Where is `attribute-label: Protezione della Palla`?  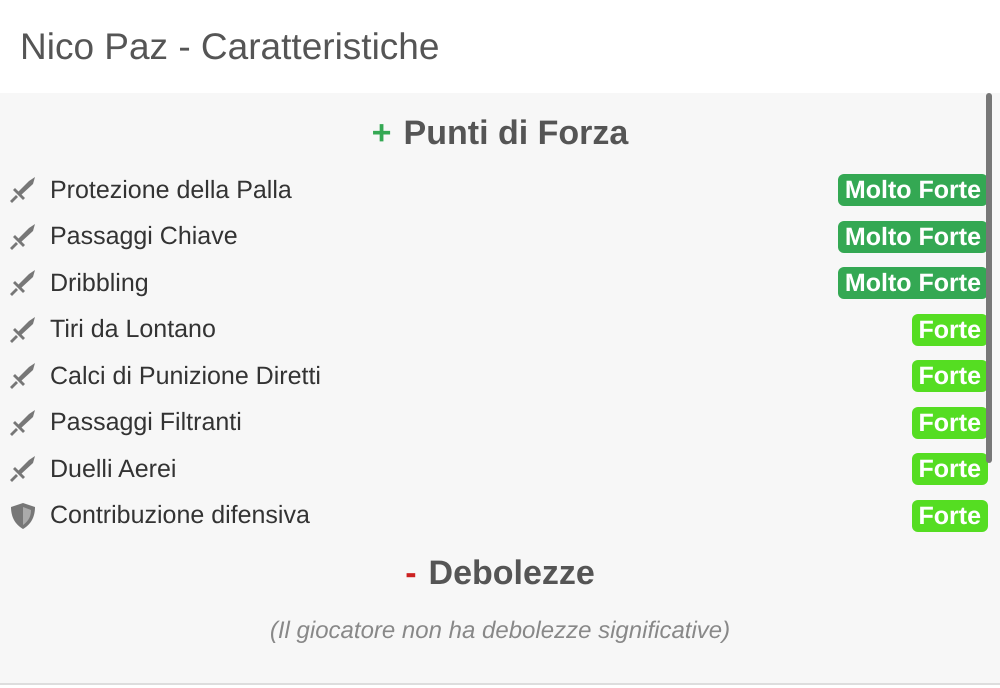 attribute-label: Protezione della Palla is located at coordinates (171, 190).